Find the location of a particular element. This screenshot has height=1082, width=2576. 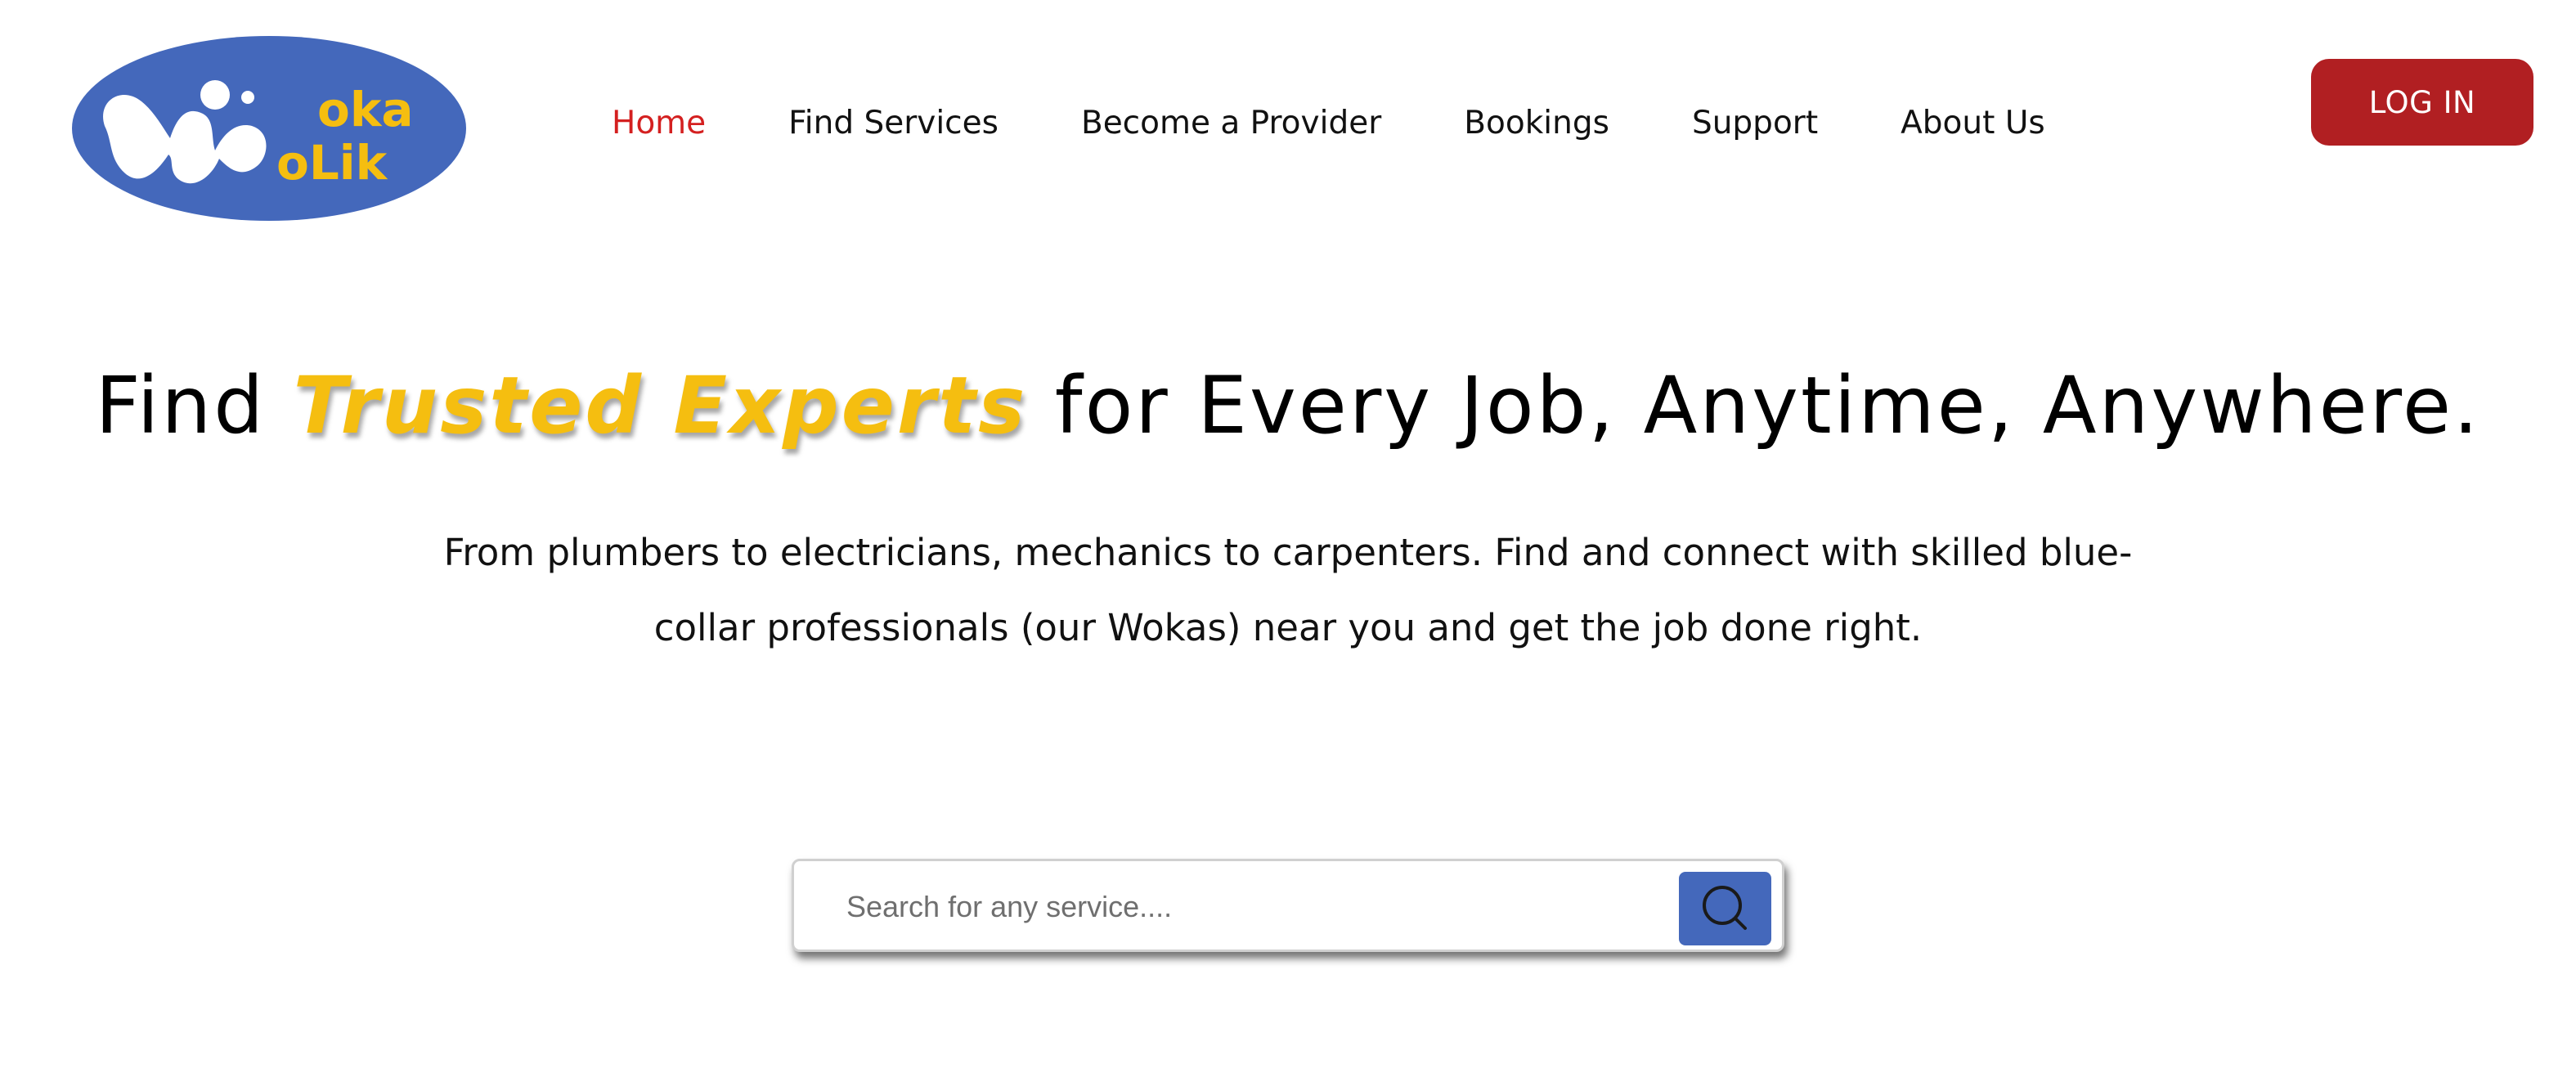

wokalik-logo-icon: oka oLik is located at coordinates (269, 128).